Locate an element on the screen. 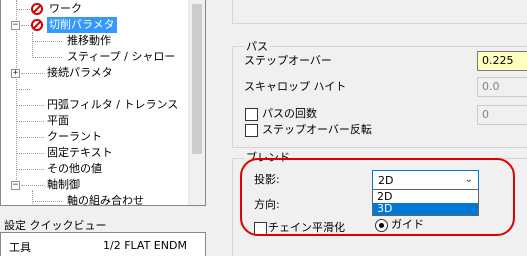 This screenshot has width=527, height=256. tree-item-axis-combination: 軸の組み合わせ is located at coordinates (91, 199).